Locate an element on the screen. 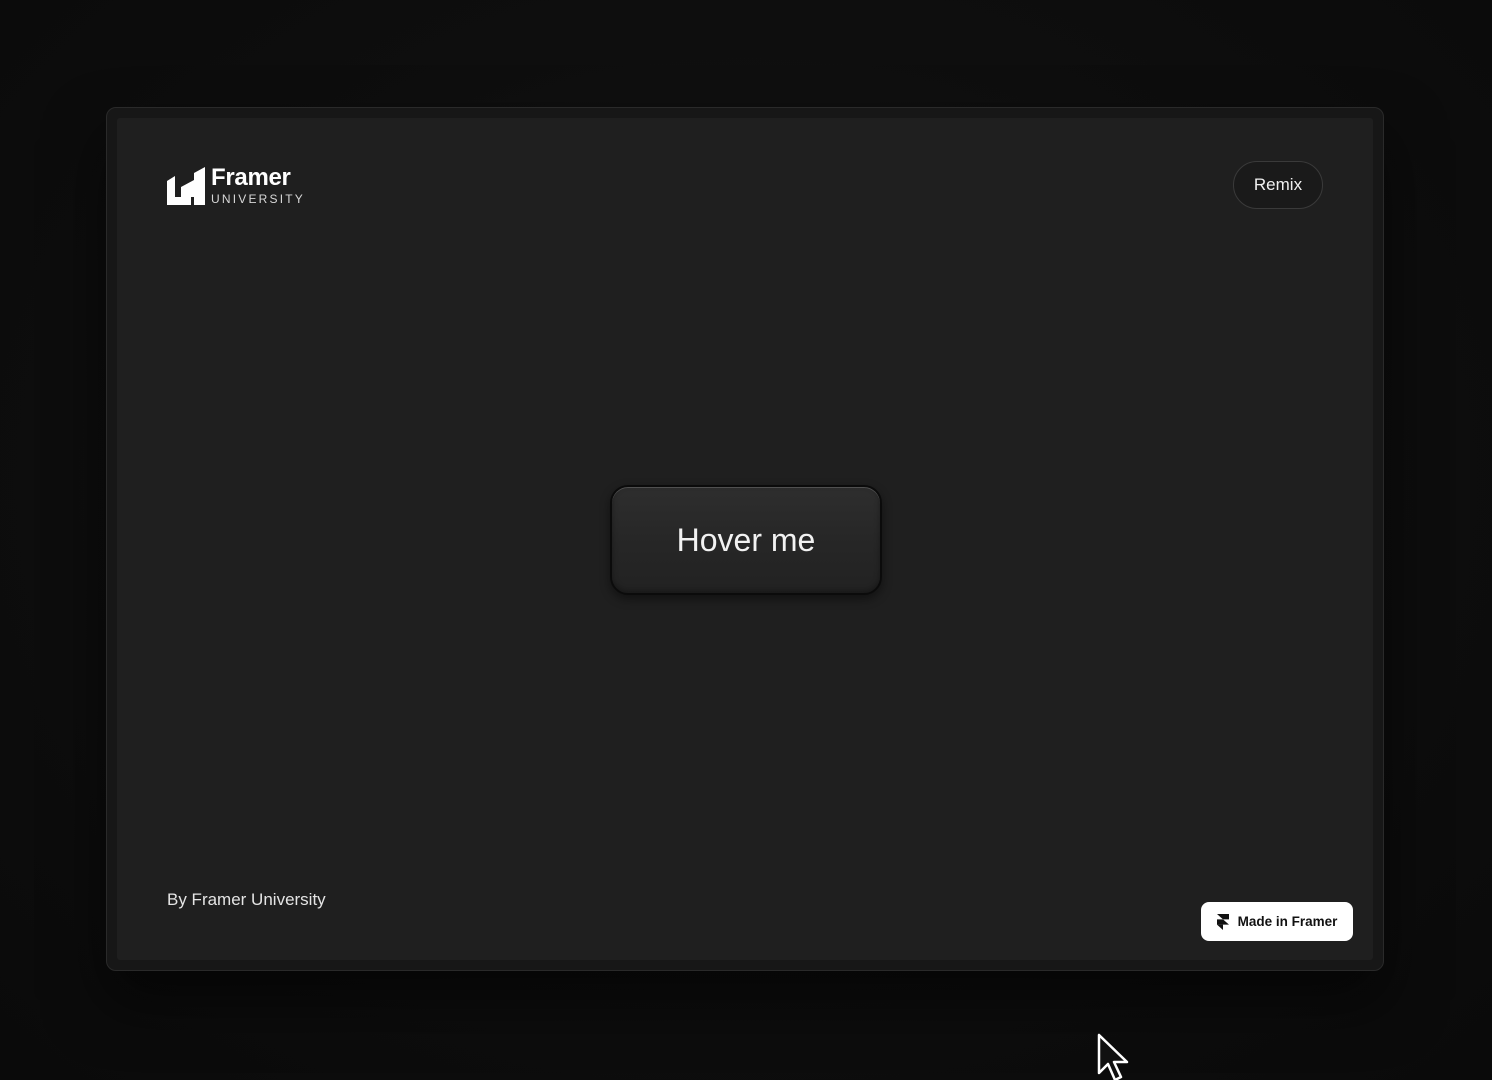  brand-text: Framer UNIVERSITY is located at coordinates (258, 185).